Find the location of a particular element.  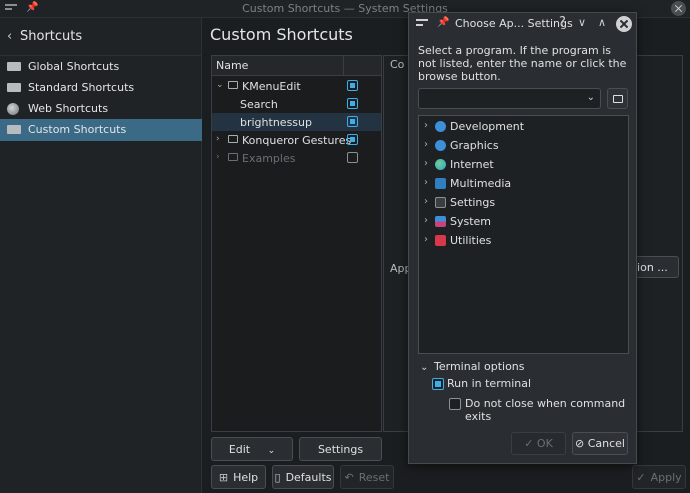

sidebar-item-standard-shortcuts: Standard Shortcuts is located at coordinates (101, 88).